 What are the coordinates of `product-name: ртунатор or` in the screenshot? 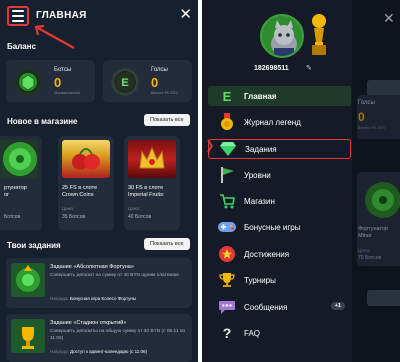 It's located at (15, 191).